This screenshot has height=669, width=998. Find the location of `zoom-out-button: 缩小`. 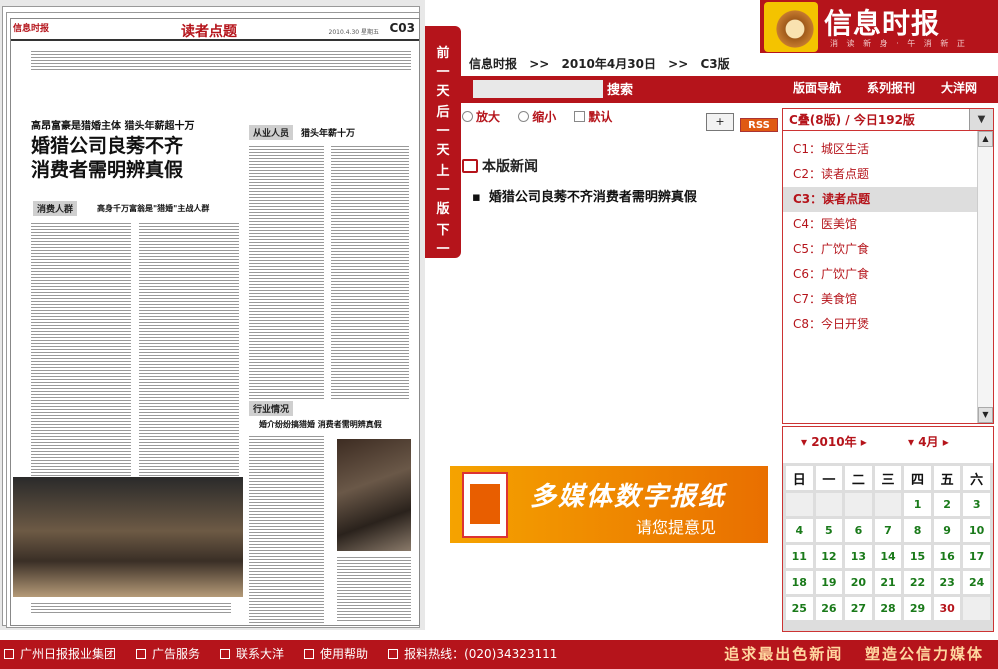

zoom-out-button: 缩小 is located at coordinates (537, 116).